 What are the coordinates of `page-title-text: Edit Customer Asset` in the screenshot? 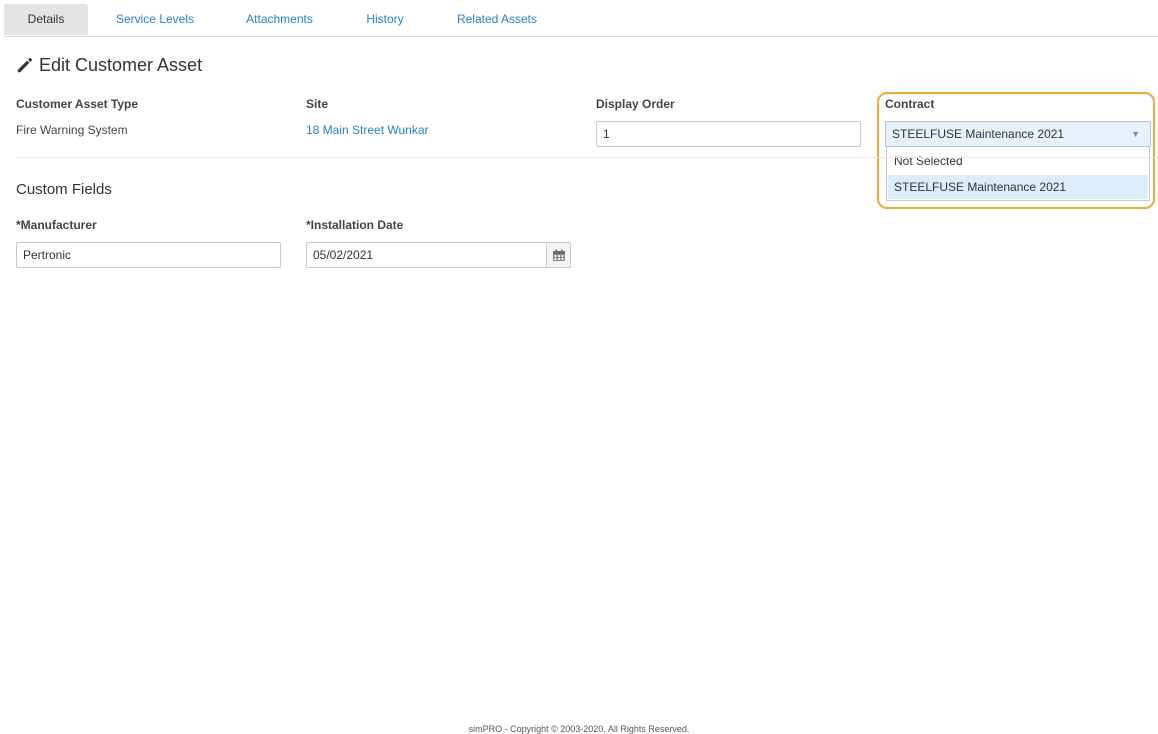 It's located at (121, 64).